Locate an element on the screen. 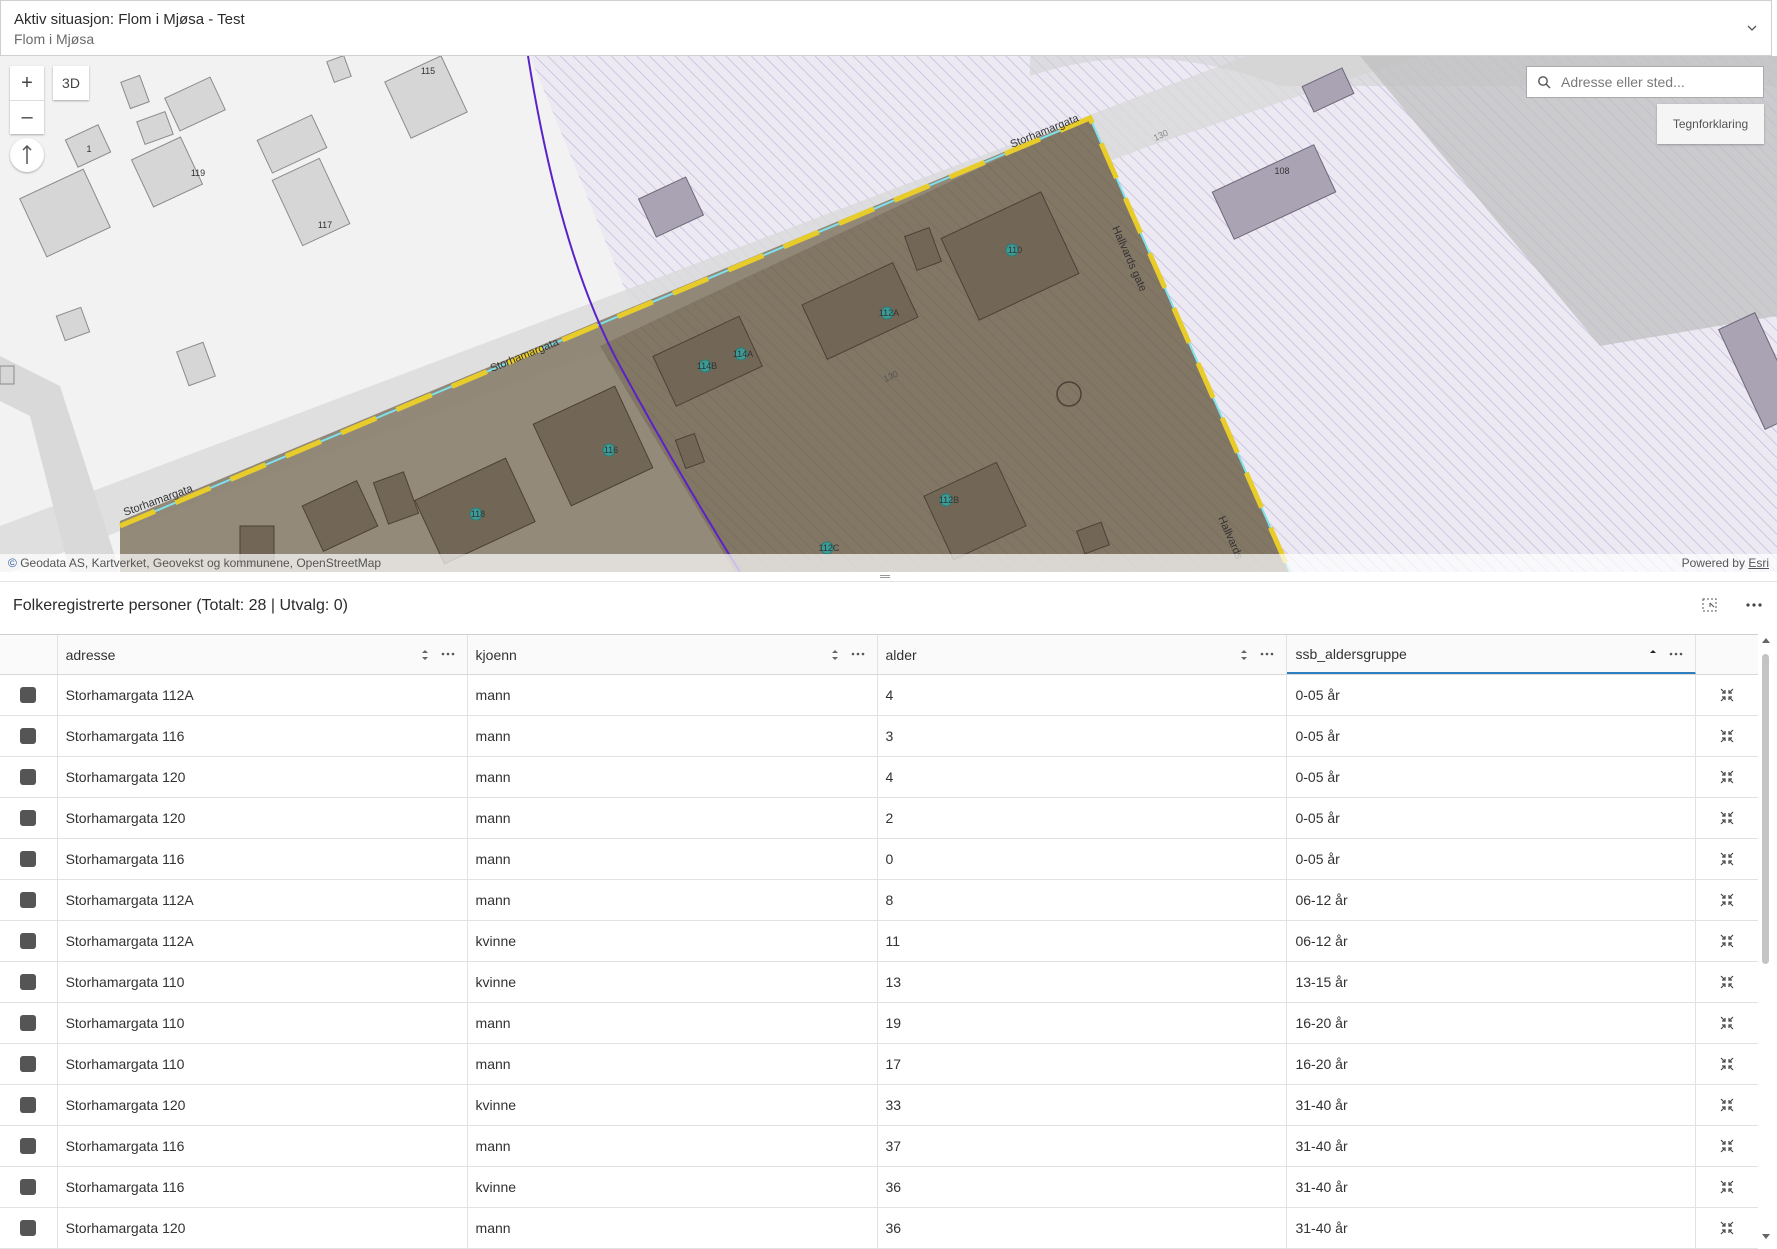 This screenshot has width=1777, height=1249. column-header-alder: alder is located at coordinates (1083, 654).